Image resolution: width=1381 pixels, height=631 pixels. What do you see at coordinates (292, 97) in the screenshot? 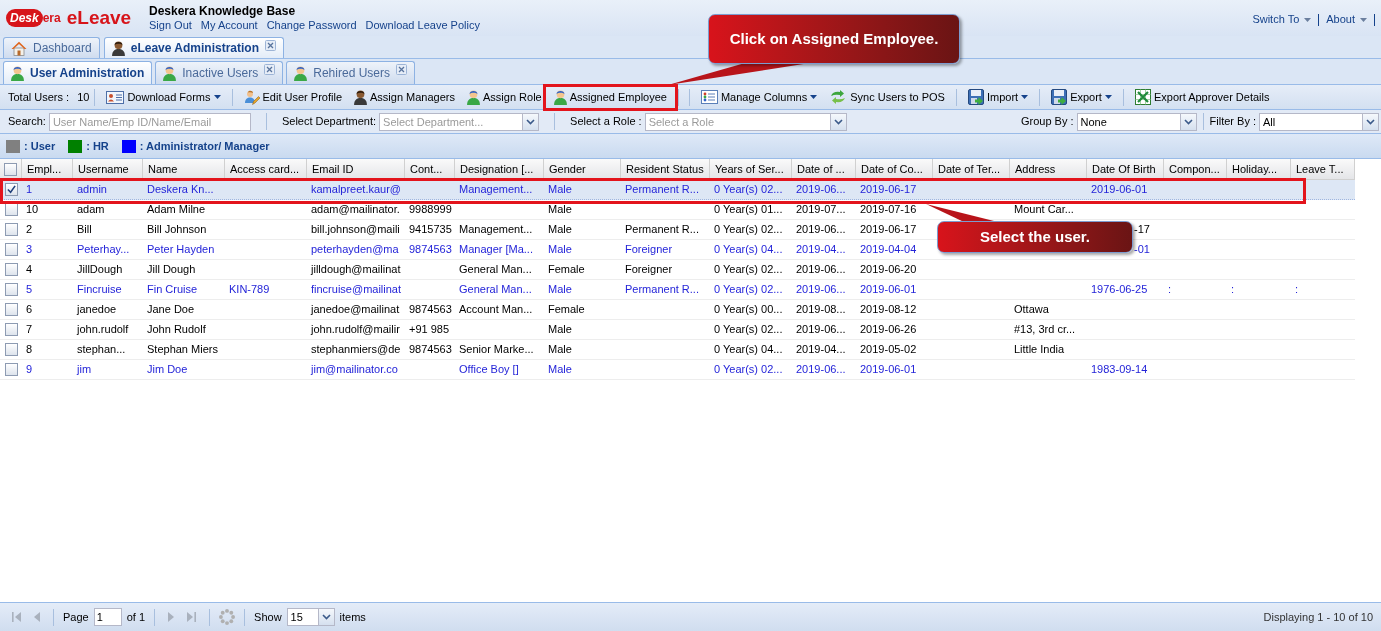
I see `toolbar-button: Edit User Profile` at bounding box center [292, 97].